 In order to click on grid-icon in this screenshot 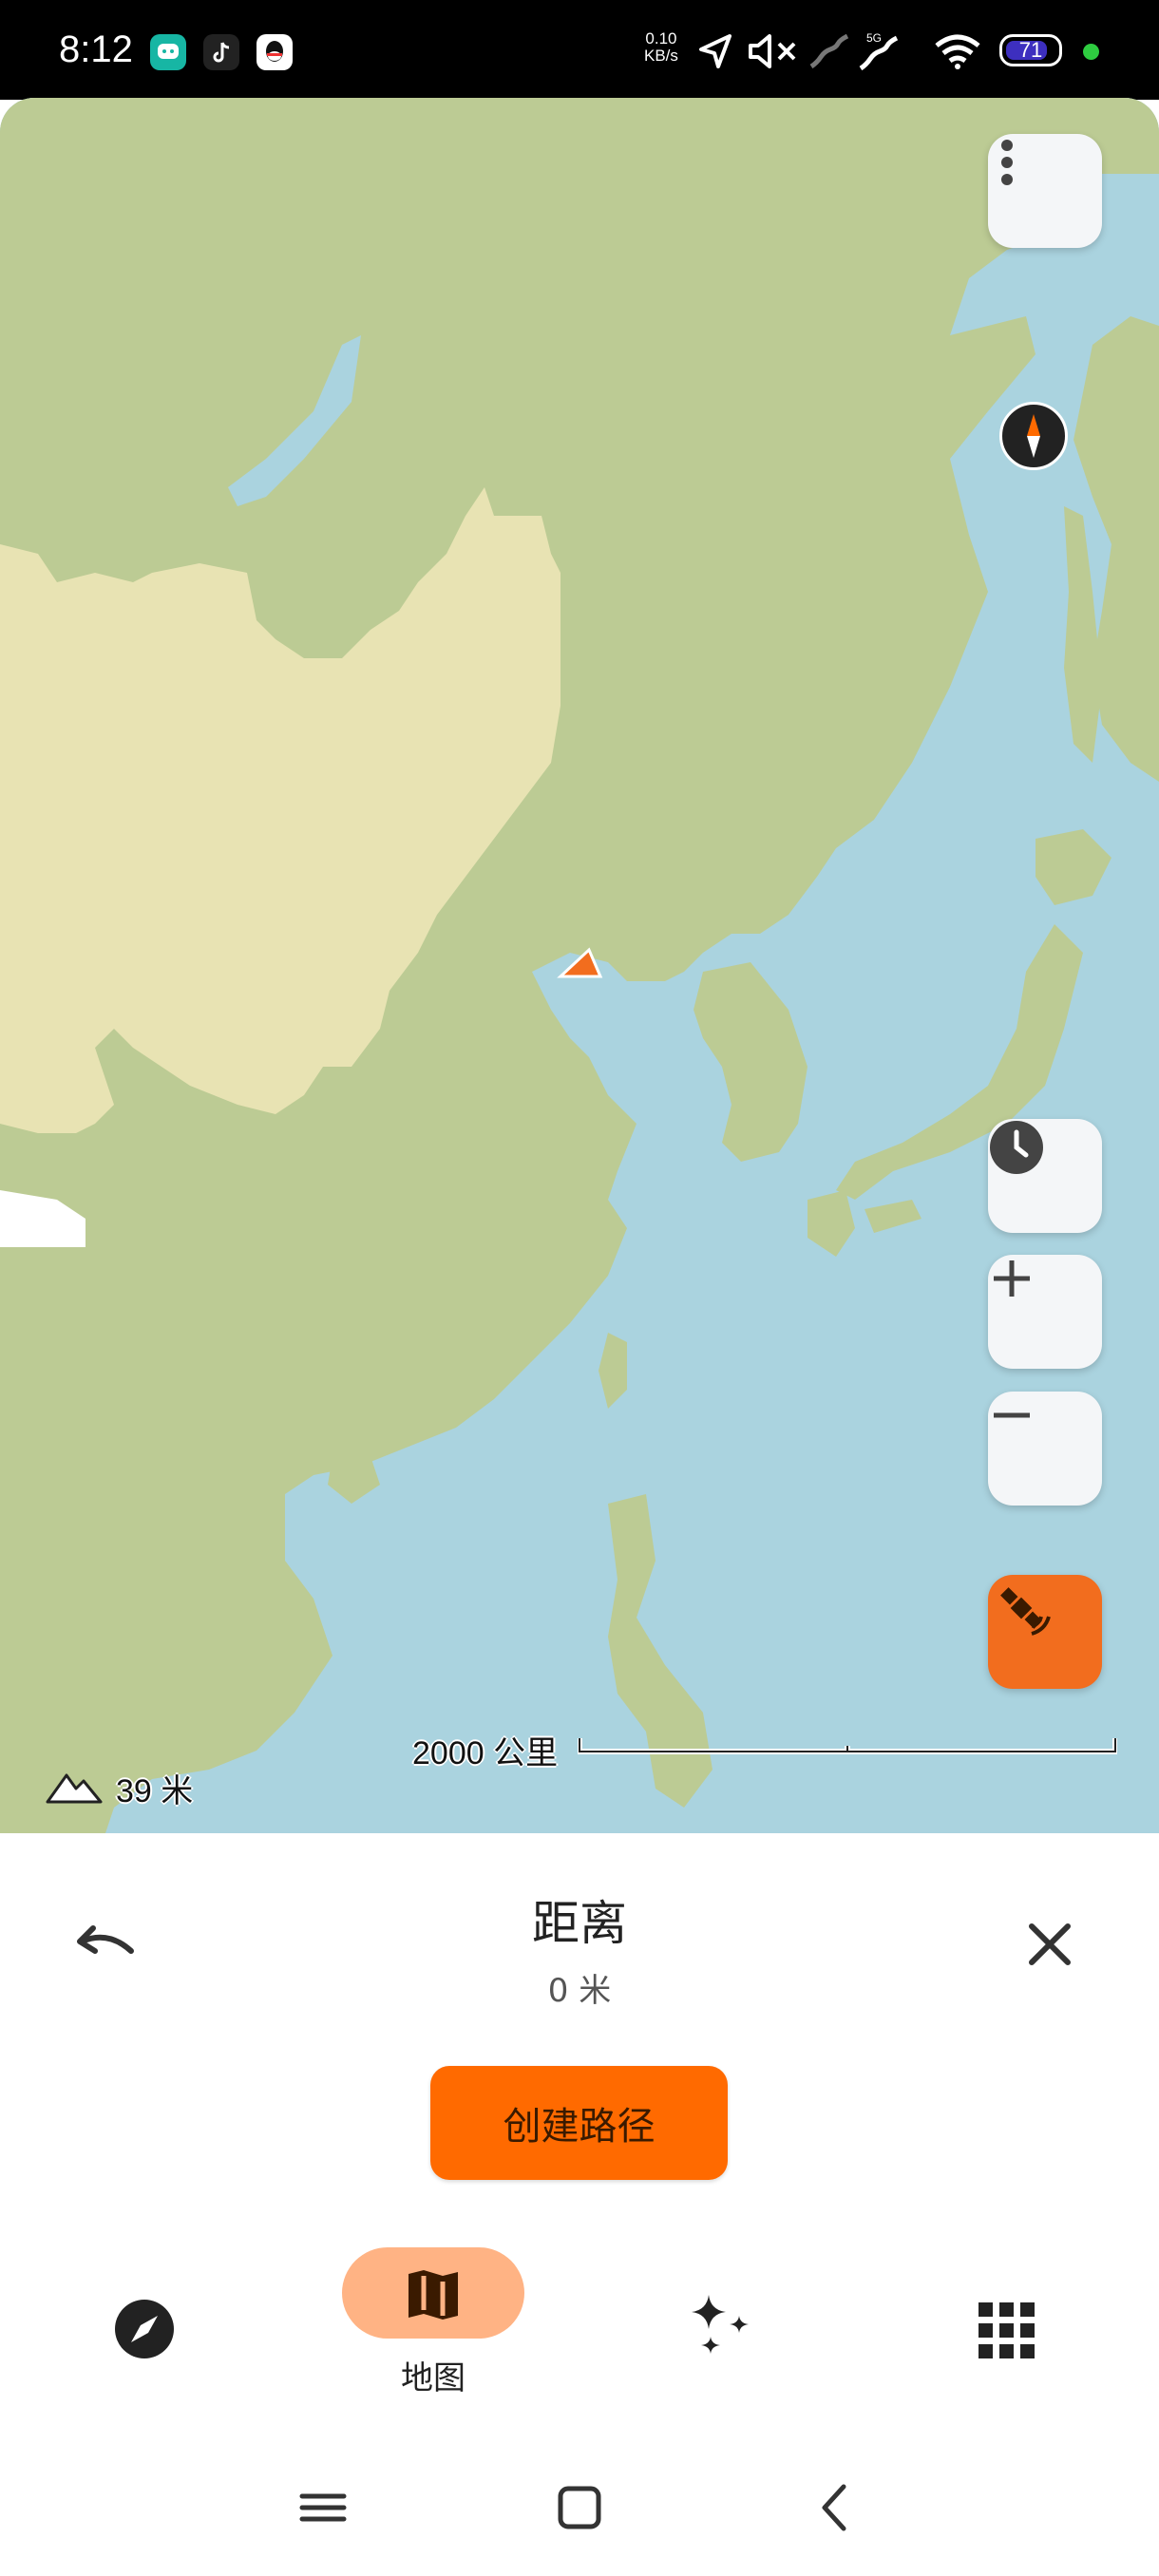, I will do `click(1006, 2330)`.